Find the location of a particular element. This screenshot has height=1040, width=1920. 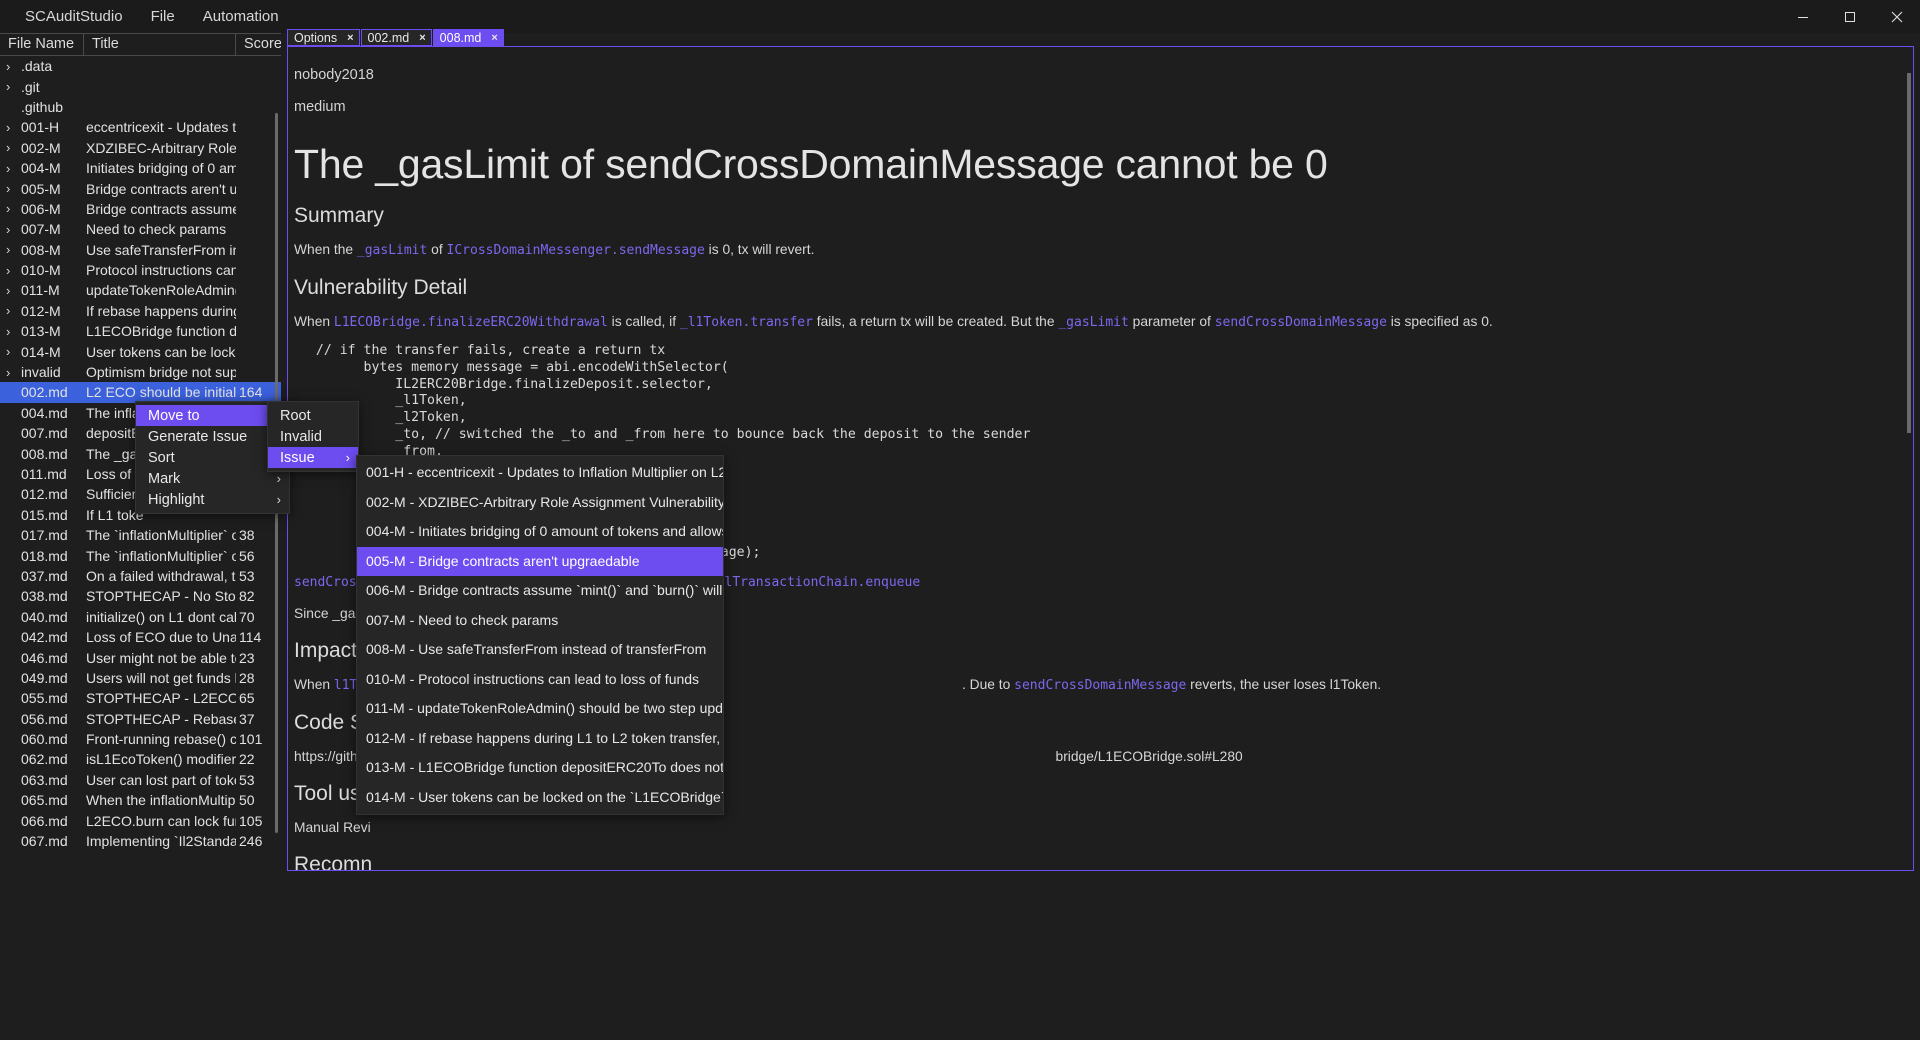

vuln-text-2: is called, if is located at coordinates (643, 321).